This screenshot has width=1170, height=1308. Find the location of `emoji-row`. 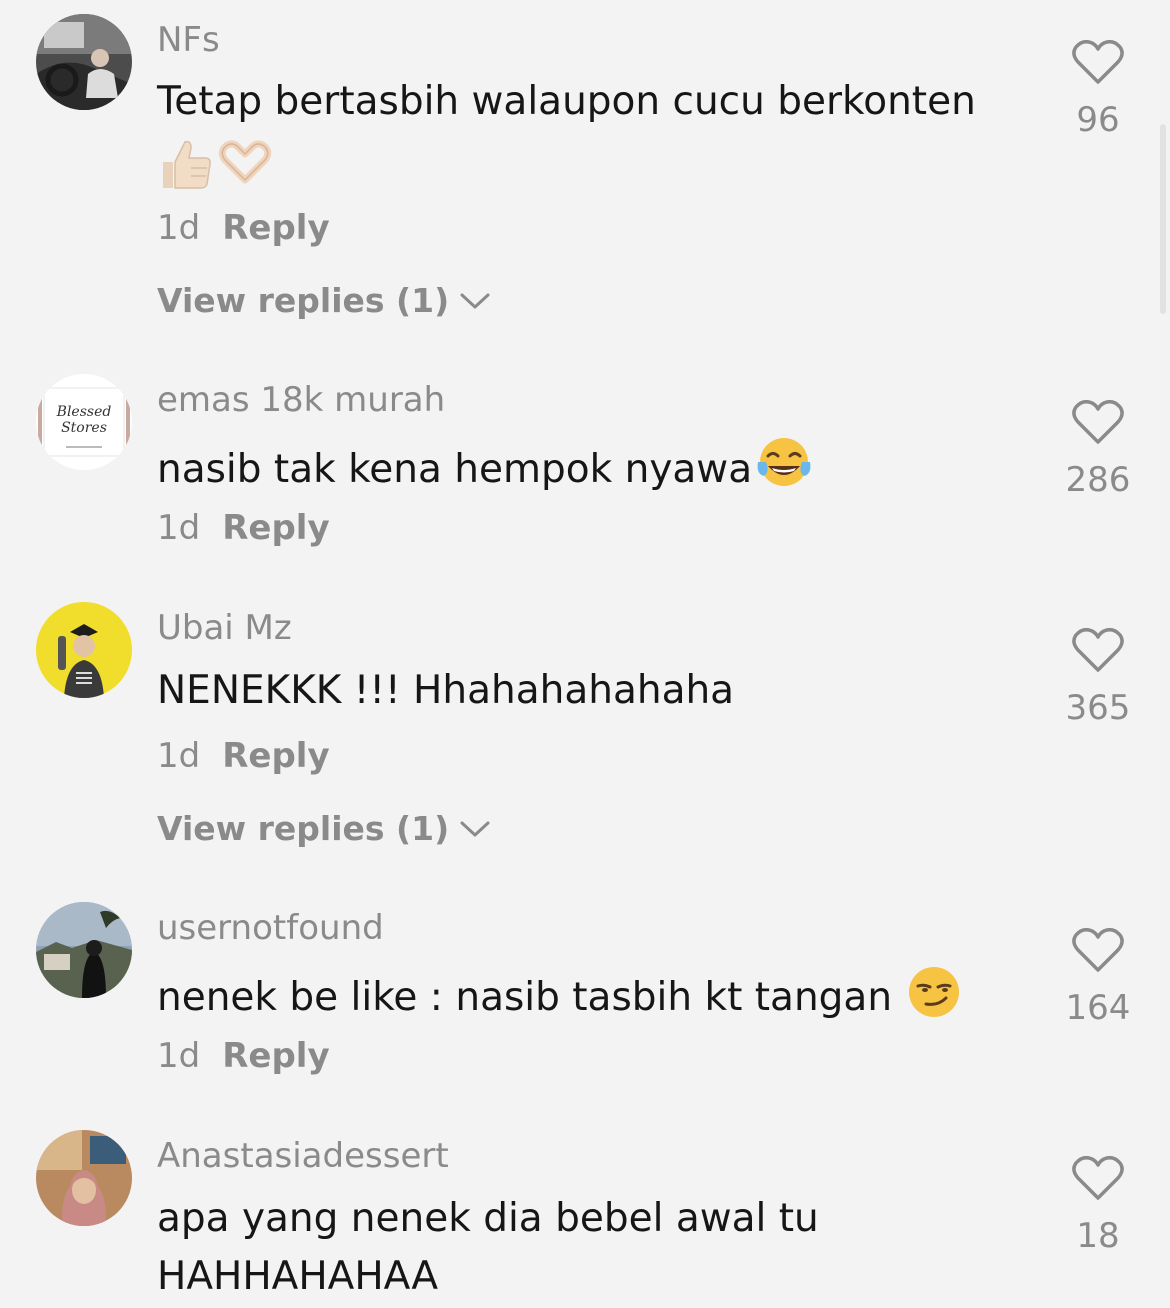

emoji-row is located at coordinates (215, 164).